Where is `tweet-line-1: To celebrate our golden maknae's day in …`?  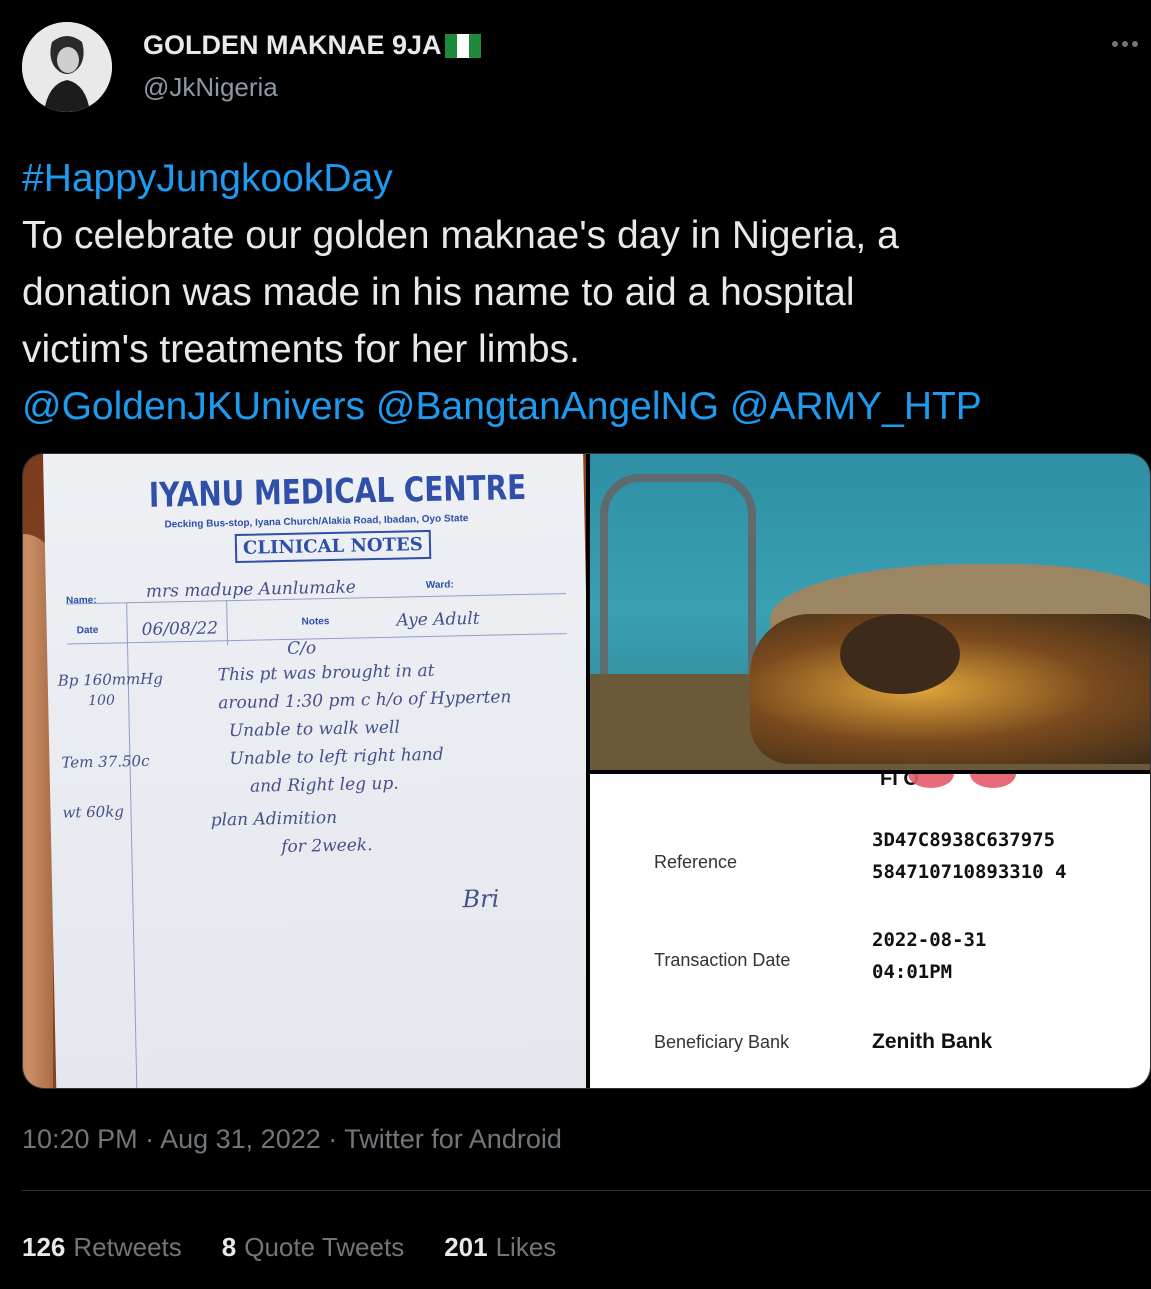 tweet-line-1: To celebrate our golden maknae's day in … is located at coordinates (460, 235).